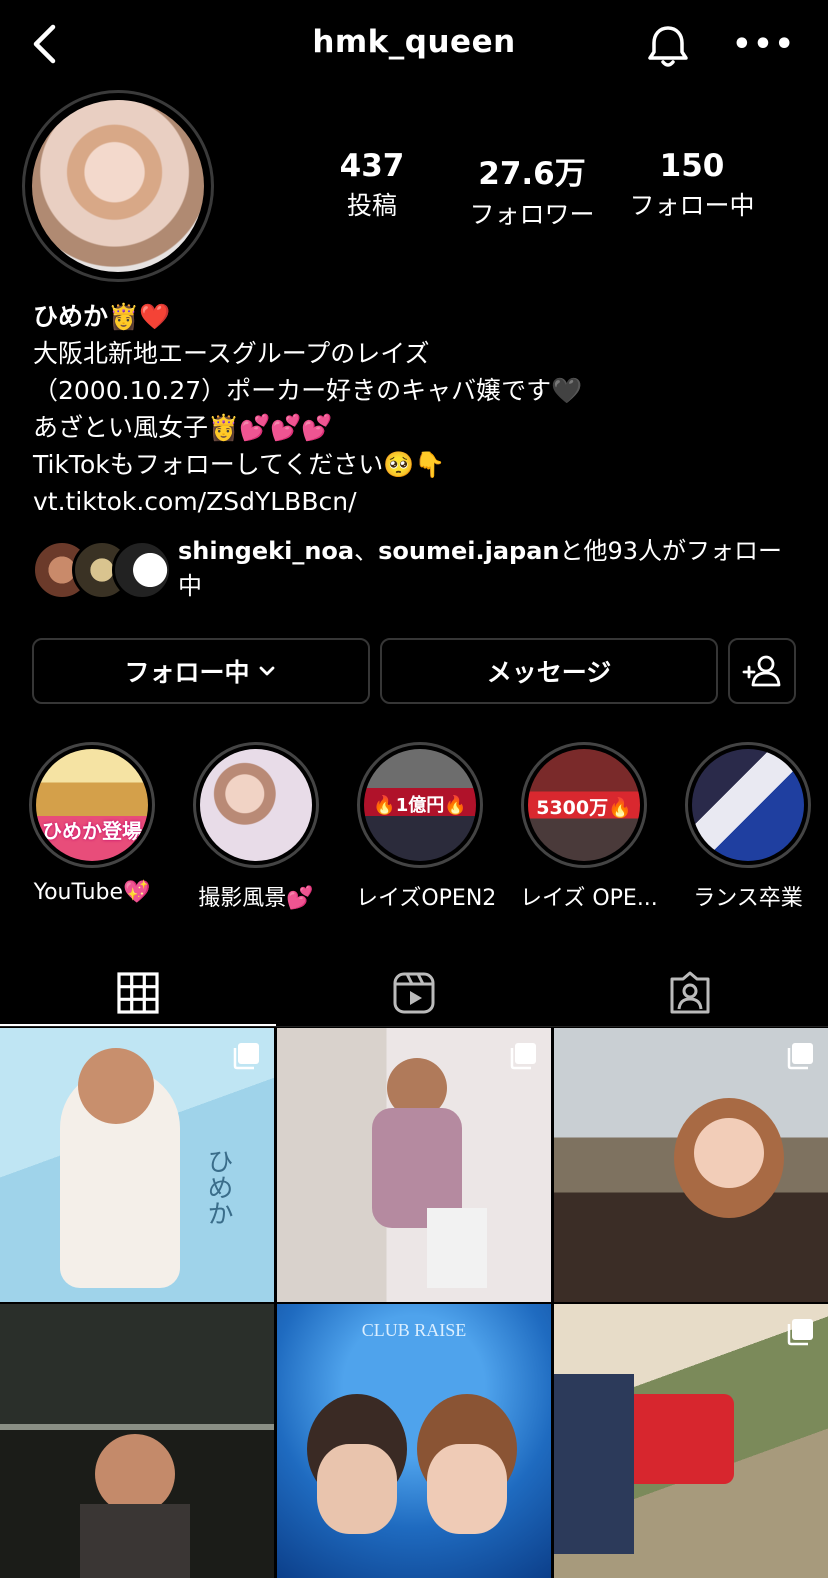 This screenshot has height=1578, width=828. I want to click on suggest-users-button, so click(762, 671).